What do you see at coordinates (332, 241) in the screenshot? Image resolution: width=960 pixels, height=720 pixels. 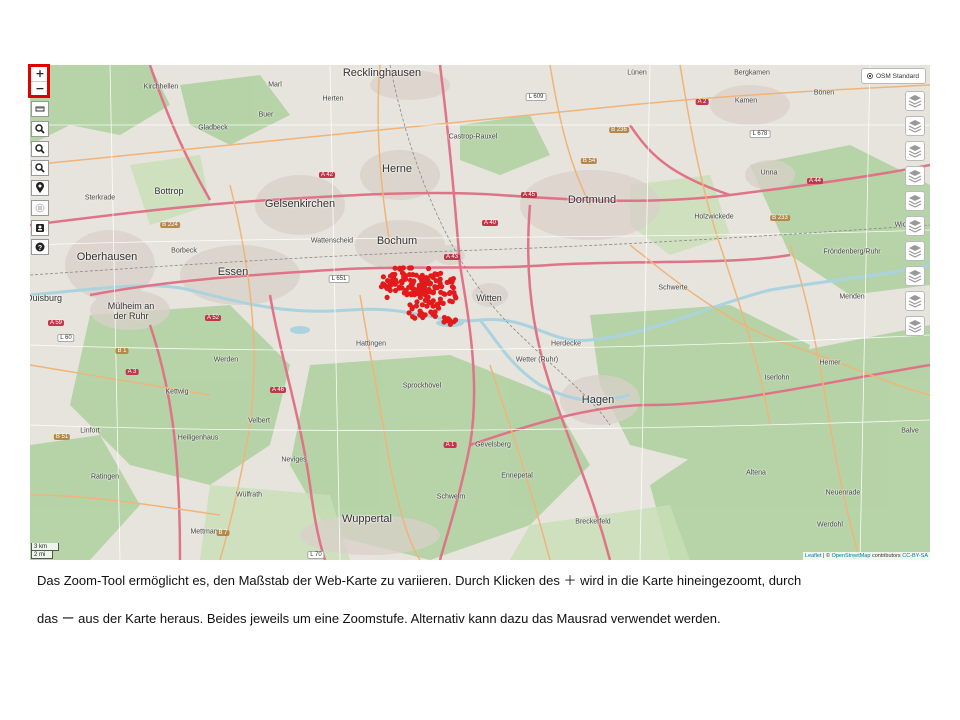 I see `city-label: Wattenscheid` at bounding box center [332, 241].